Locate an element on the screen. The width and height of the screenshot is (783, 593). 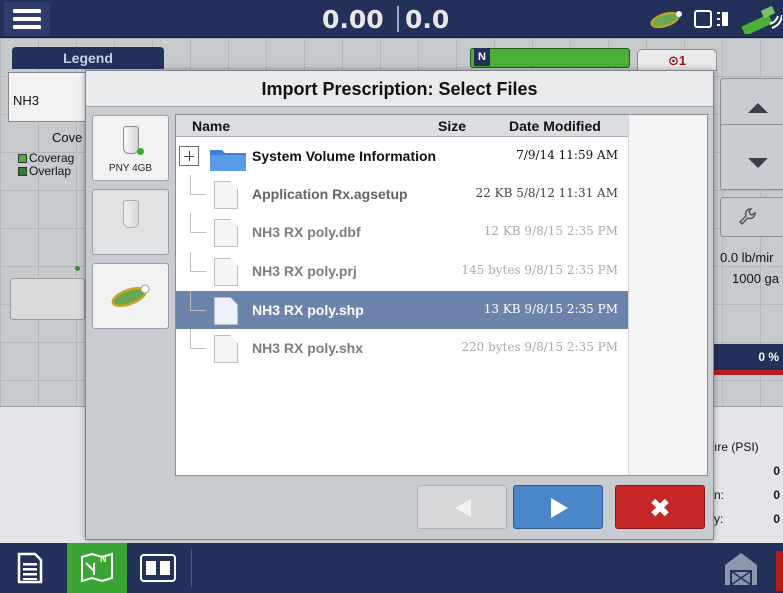
status-dot is located at coordinates (77, 268).